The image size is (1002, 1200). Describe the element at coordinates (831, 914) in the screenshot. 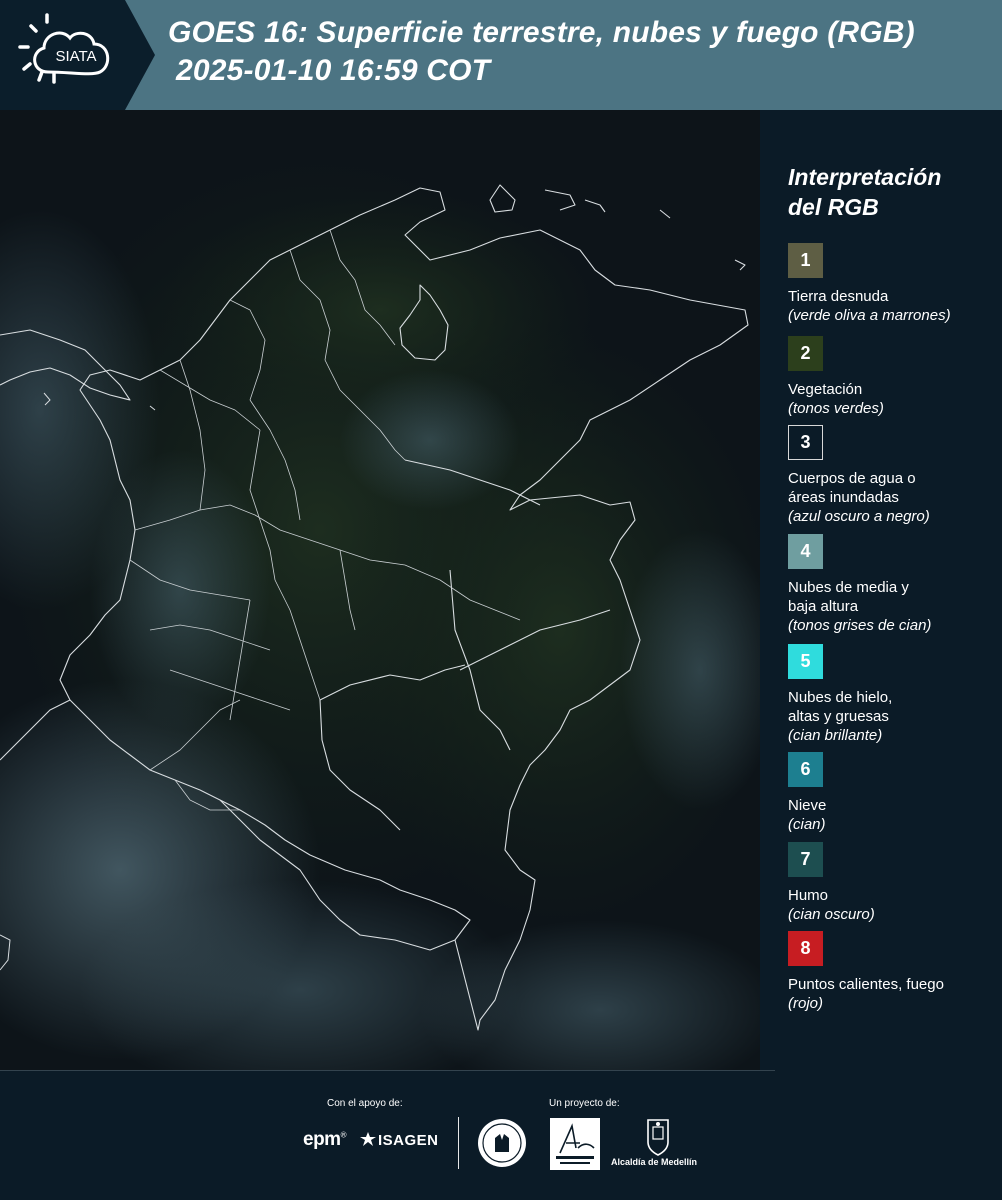

I see `legend-sub: (cian oscuro)` at that location.